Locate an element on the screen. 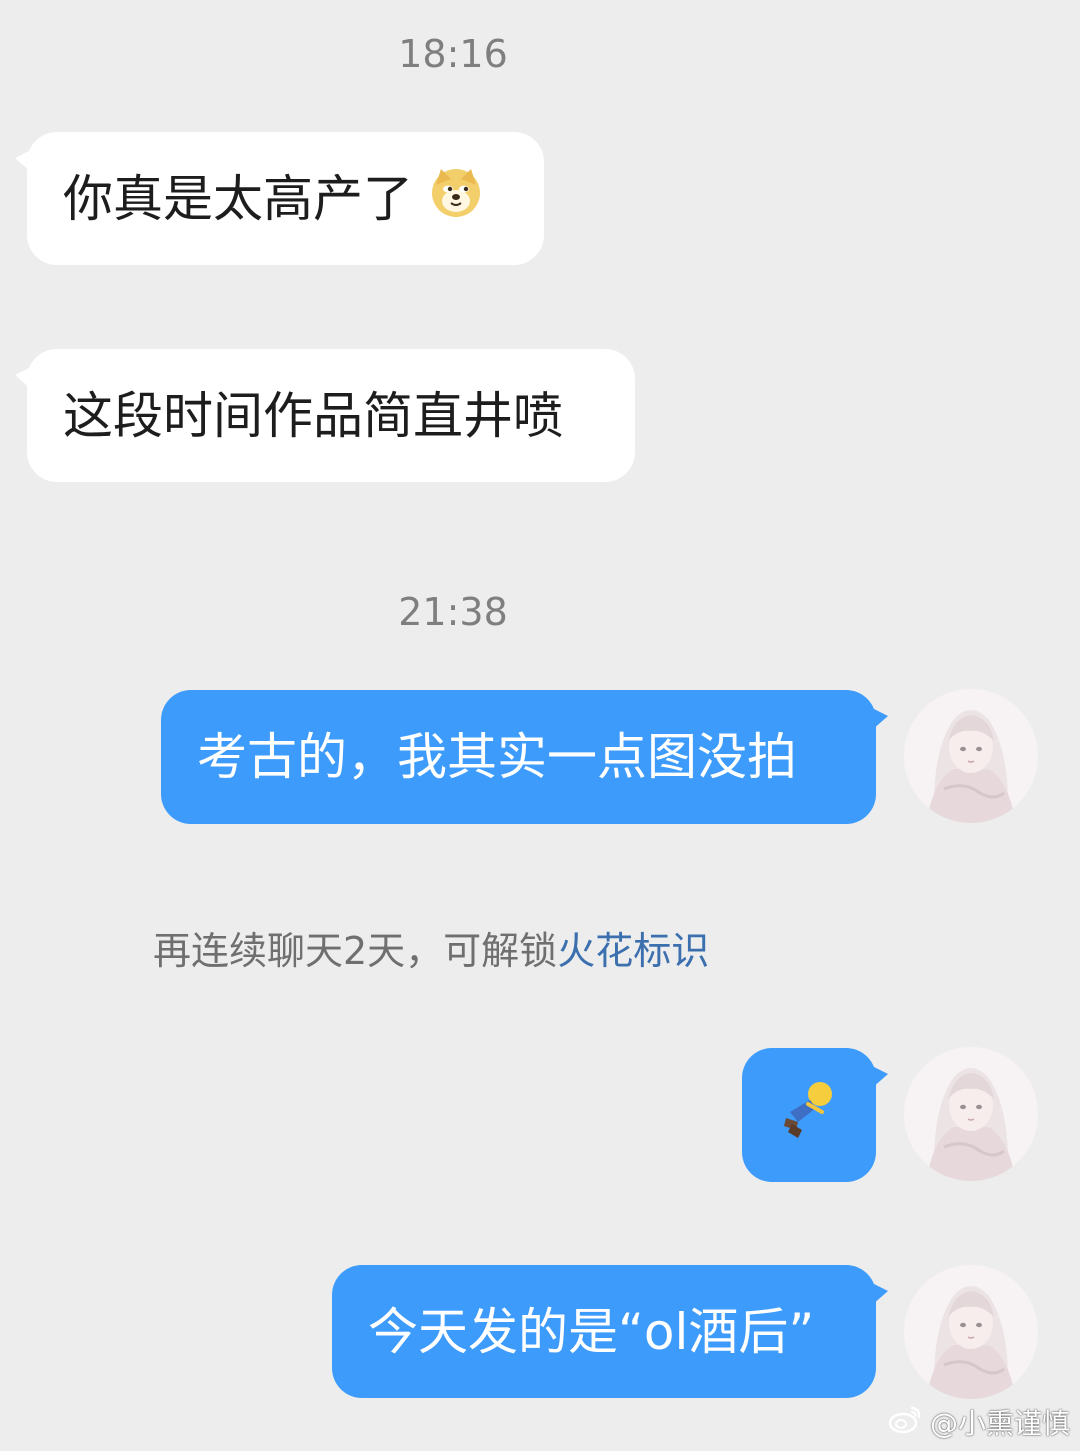  notice-text: 再连续聊天2天，可解锁 is located at coordinates (355, 951).